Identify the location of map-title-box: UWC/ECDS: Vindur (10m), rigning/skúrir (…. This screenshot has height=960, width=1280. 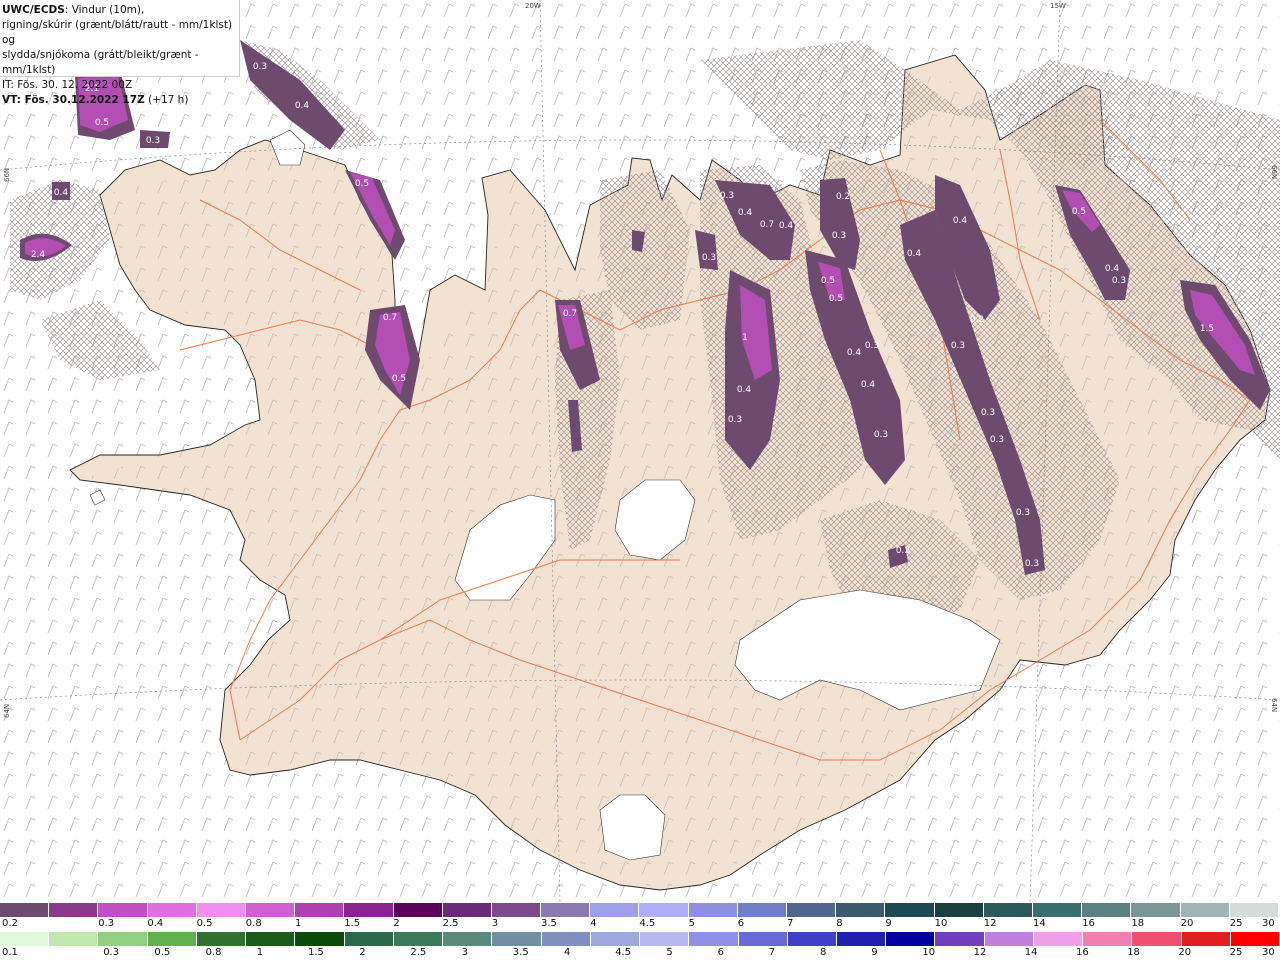
(120, 53).